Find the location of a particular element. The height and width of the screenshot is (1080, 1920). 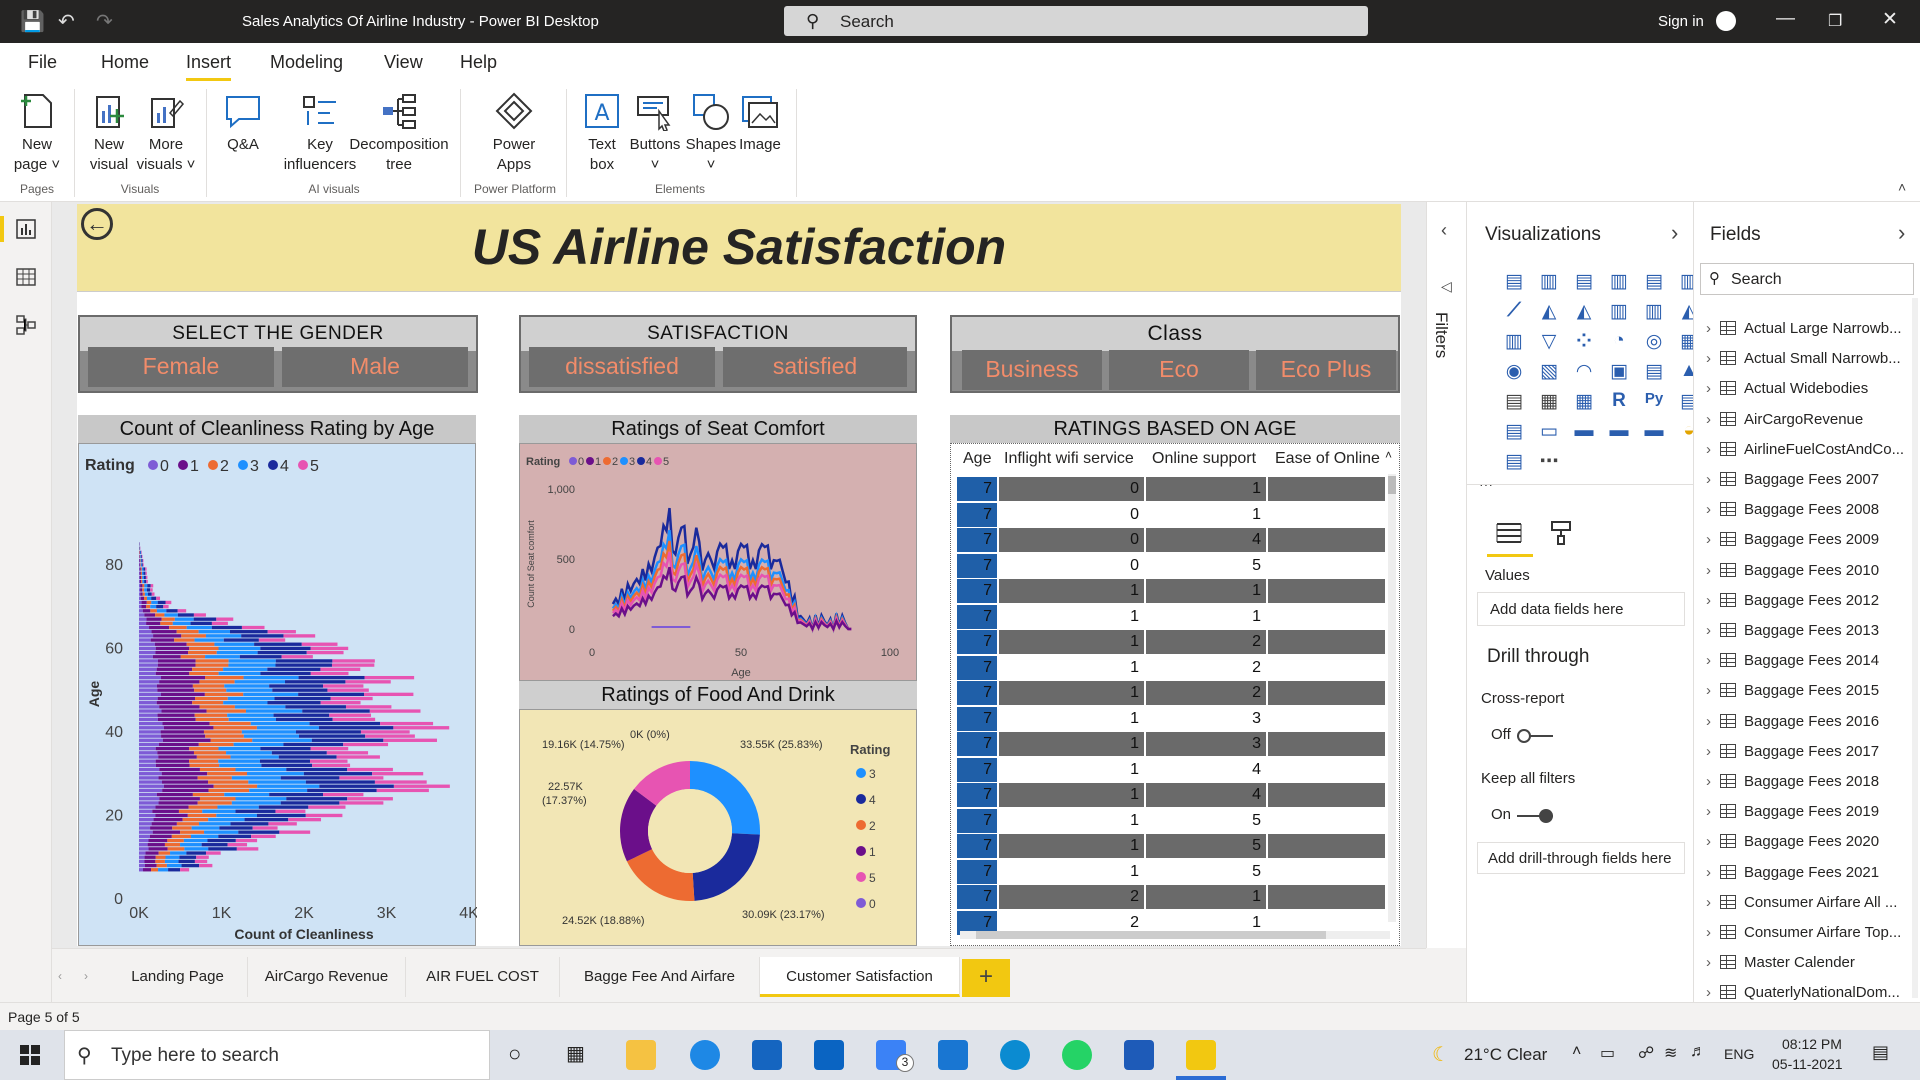

qa-icon: ▭ is located at coordinates (1549, 431).